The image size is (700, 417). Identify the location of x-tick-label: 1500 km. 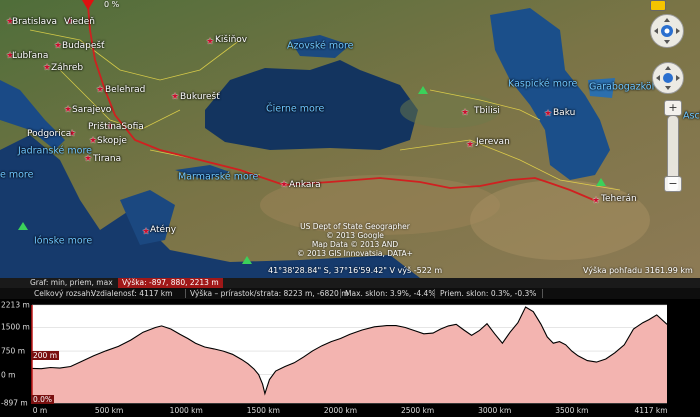
(263, 410).